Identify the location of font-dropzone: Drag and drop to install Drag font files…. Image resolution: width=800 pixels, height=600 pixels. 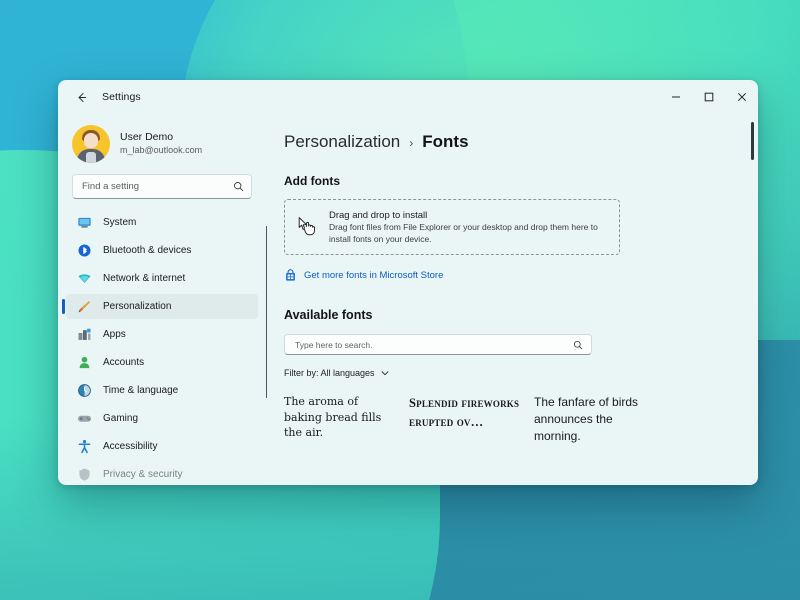
(452, 227).